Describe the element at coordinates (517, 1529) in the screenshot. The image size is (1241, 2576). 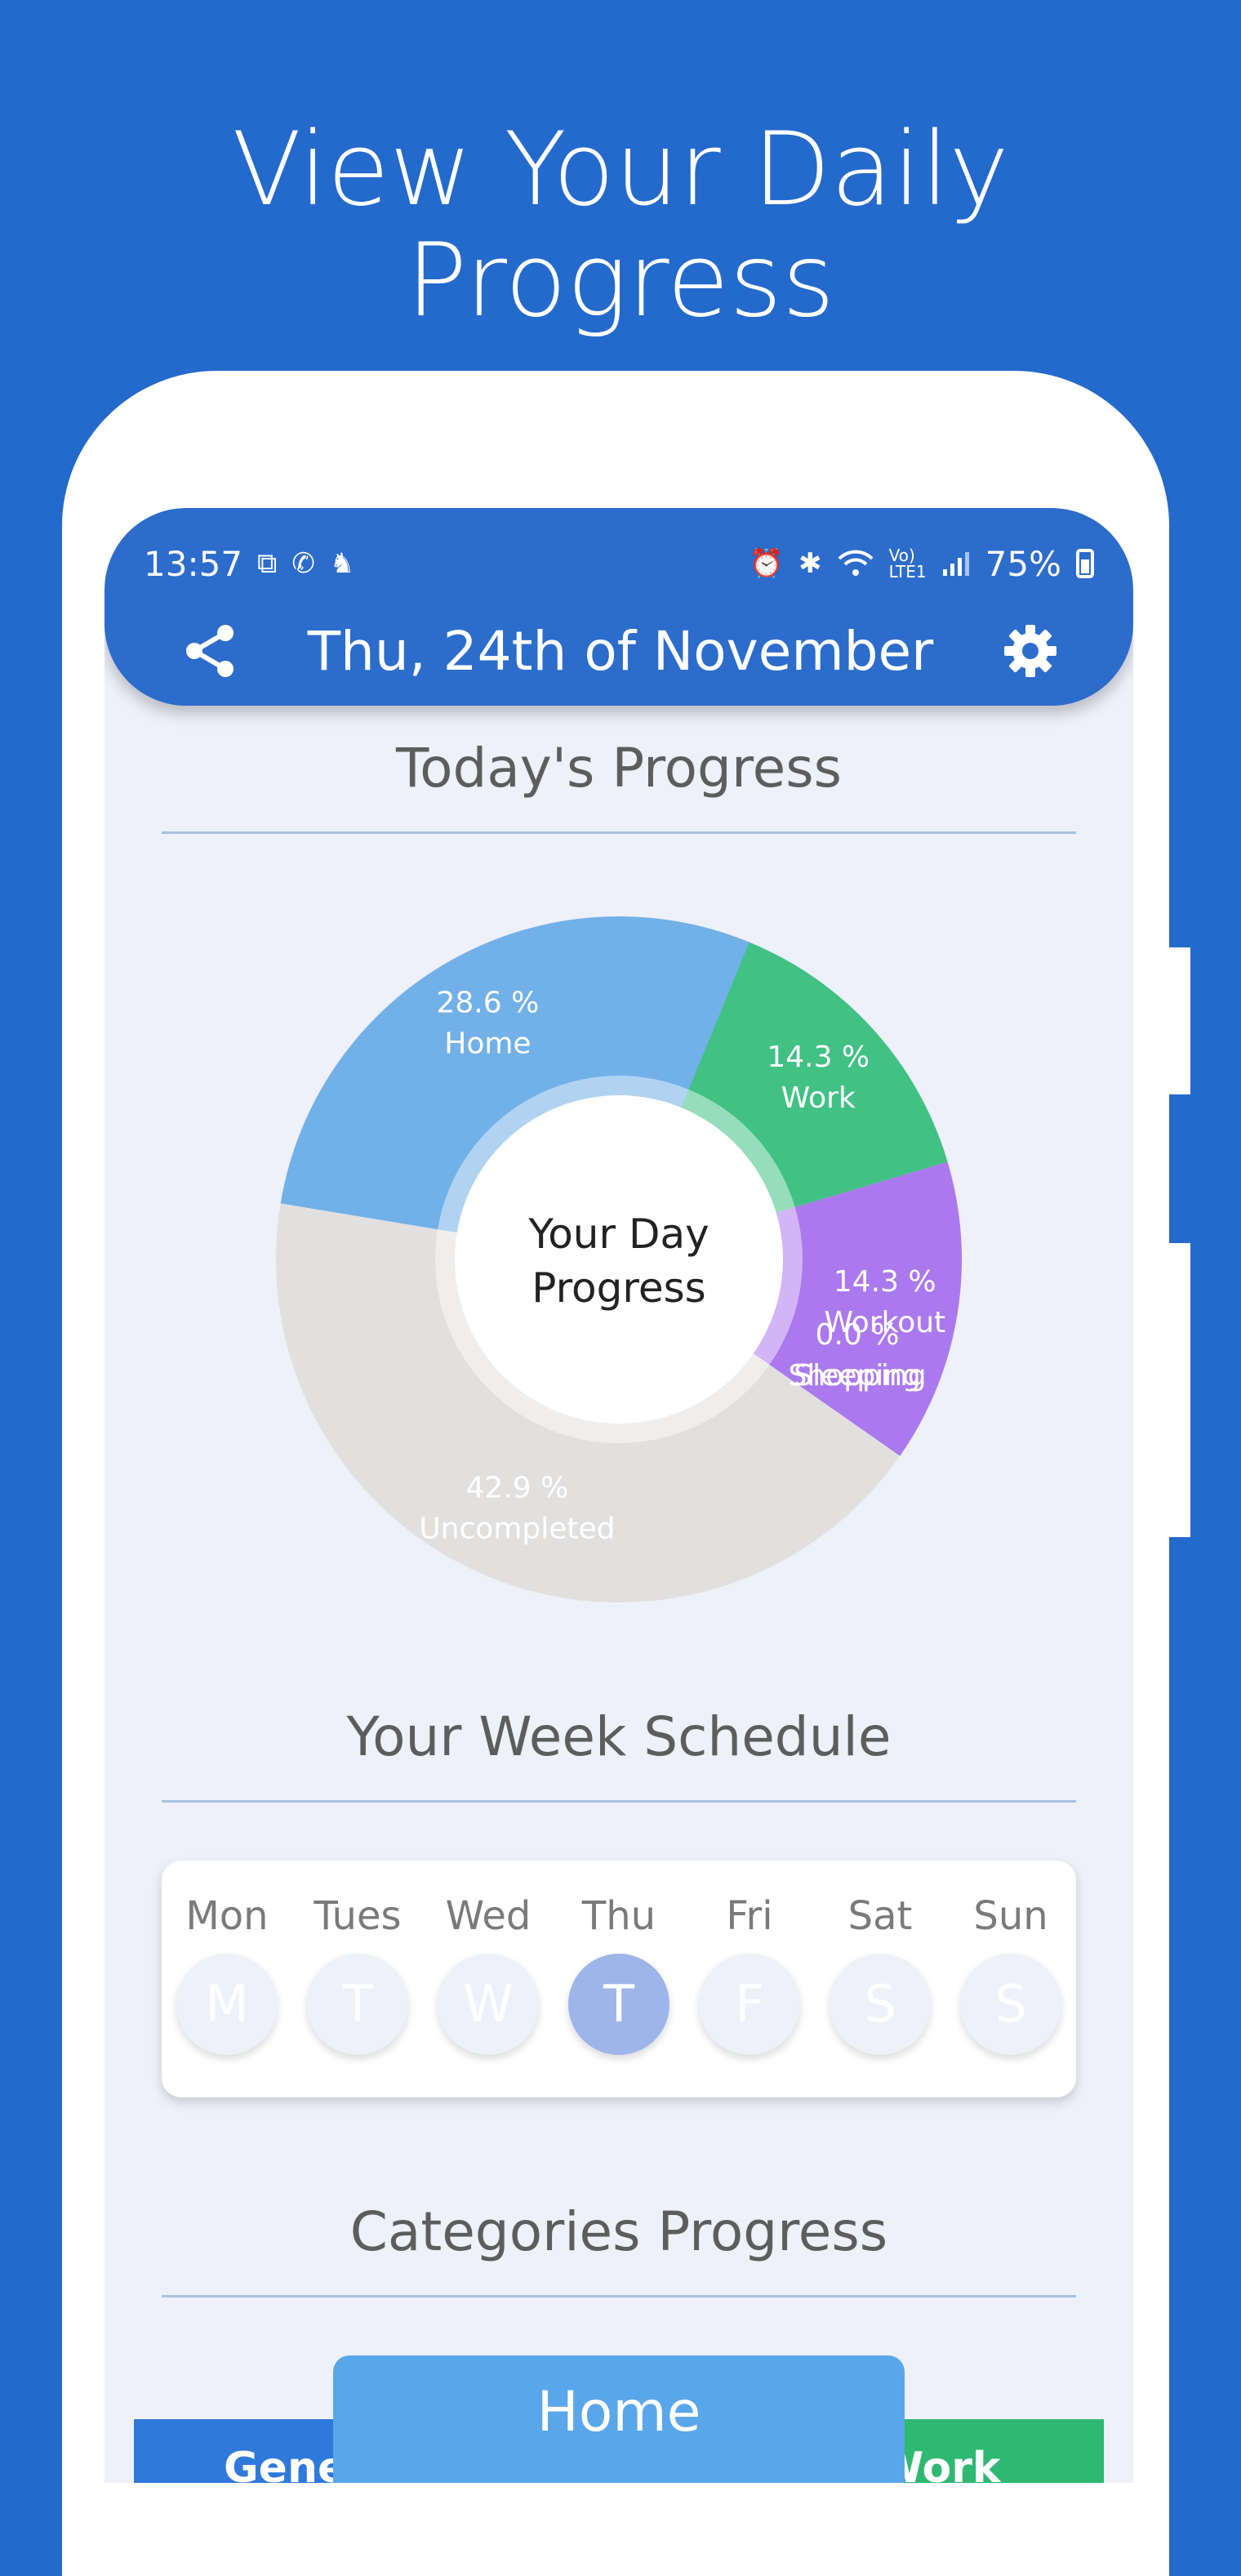
I see `slice-label-uncompleted: Uncompleted` at that location.